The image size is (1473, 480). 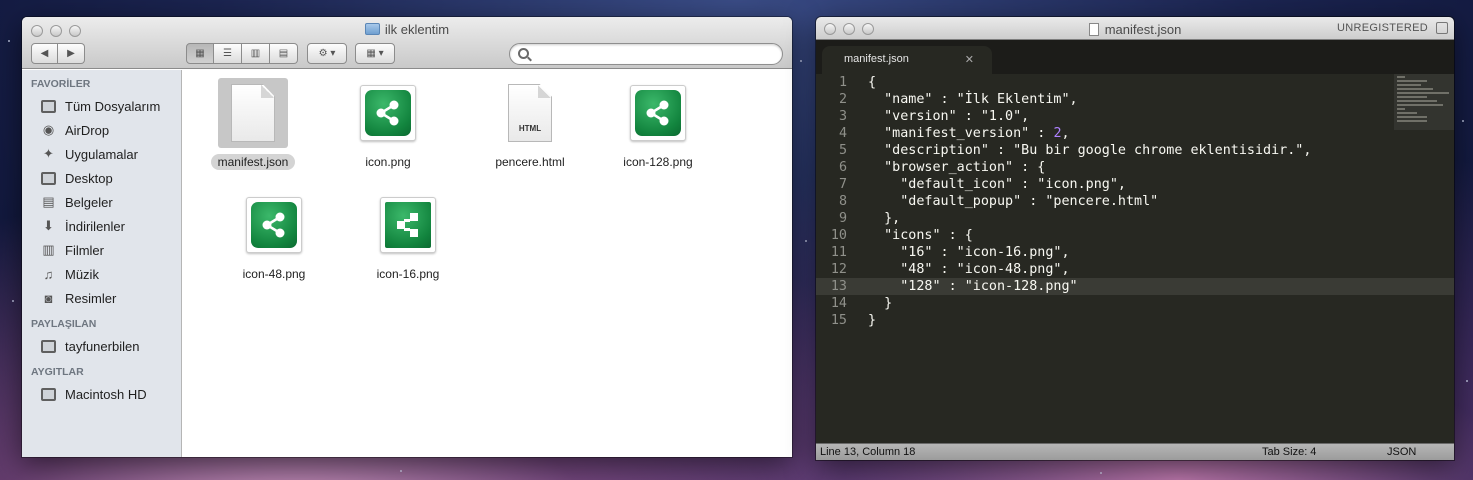 I want to click on line-number: 15, so click(x=838, y=320).